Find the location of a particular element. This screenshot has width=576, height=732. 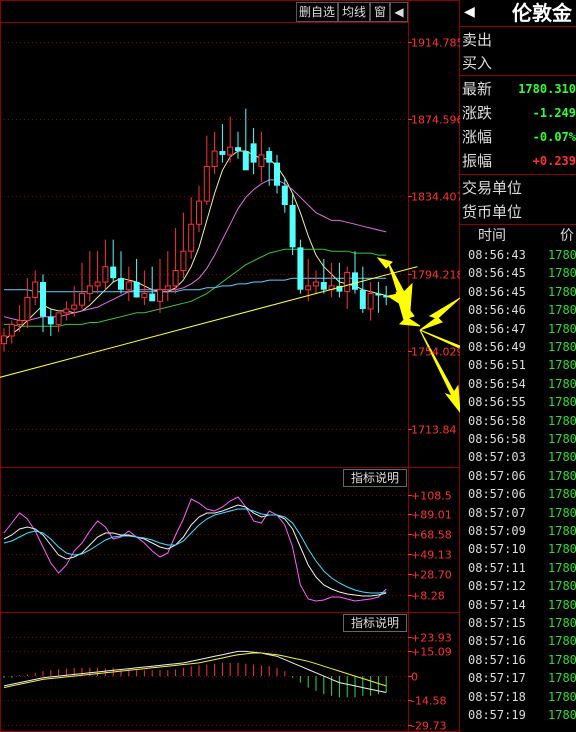

pct-value: -0.07% is located at coordinates (554, 137).